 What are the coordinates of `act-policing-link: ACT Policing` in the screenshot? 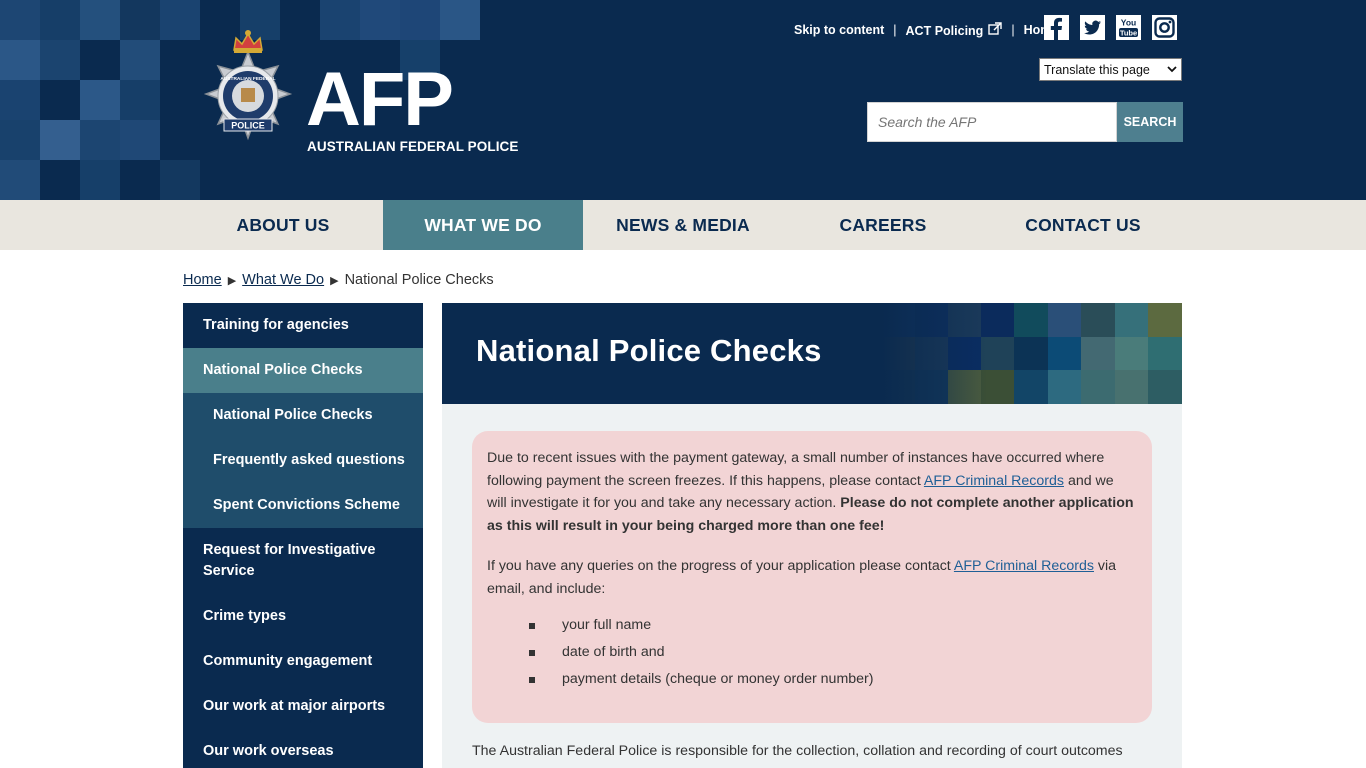 It's located at (954, 30).